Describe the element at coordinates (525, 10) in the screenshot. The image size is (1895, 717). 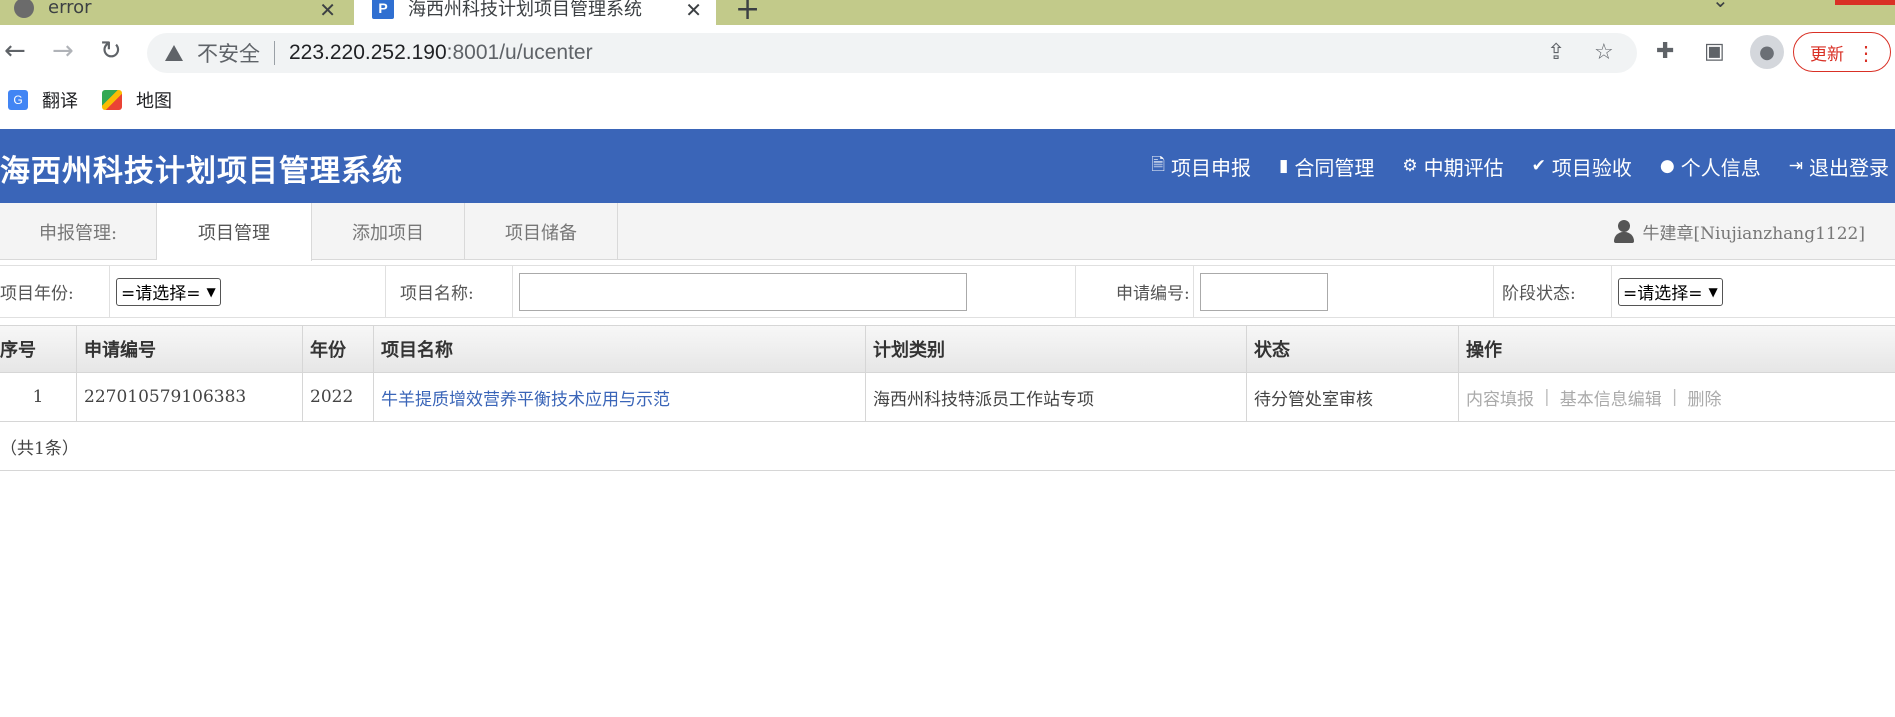
I see `tab-title: 海西州科技计划项目管理系统` at that location.